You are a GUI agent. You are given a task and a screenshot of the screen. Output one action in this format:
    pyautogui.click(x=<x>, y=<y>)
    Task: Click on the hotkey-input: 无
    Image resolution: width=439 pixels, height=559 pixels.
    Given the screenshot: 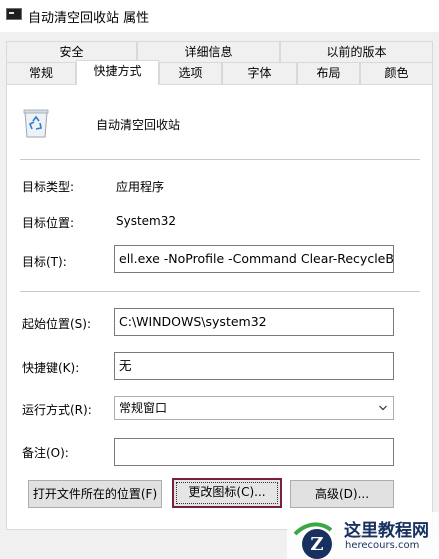 What is the action you would take?
    pyautogui.click(x=254, y=366)
    